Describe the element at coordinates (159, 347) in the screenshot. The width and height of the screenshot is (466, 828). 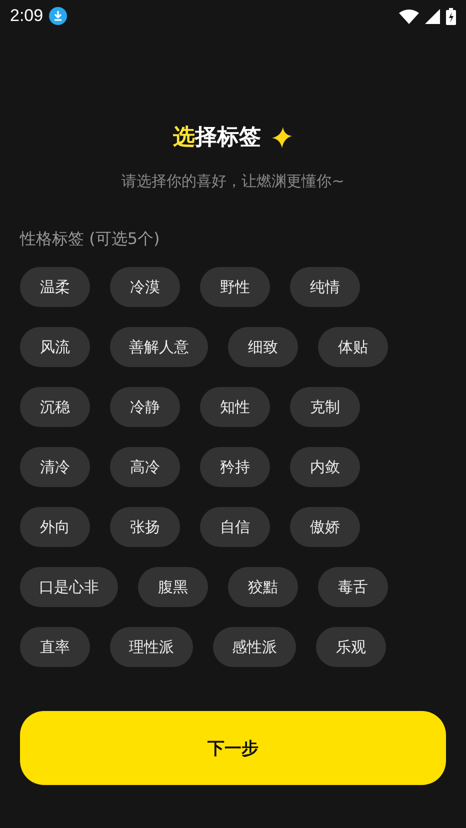
I see `tag-chip: 善解人意` at that location.